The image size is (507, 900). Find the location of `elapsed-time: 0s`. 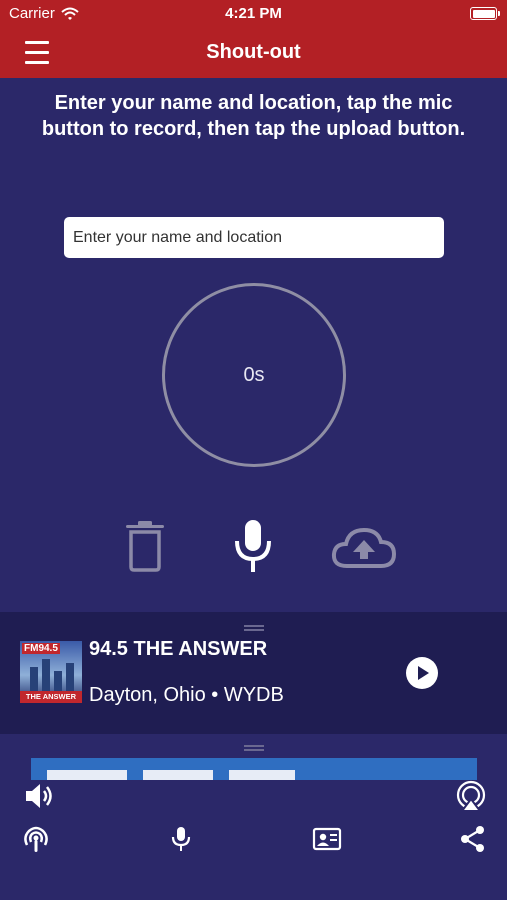

elapsed-time: 0s is located at coordinates (254, 374).